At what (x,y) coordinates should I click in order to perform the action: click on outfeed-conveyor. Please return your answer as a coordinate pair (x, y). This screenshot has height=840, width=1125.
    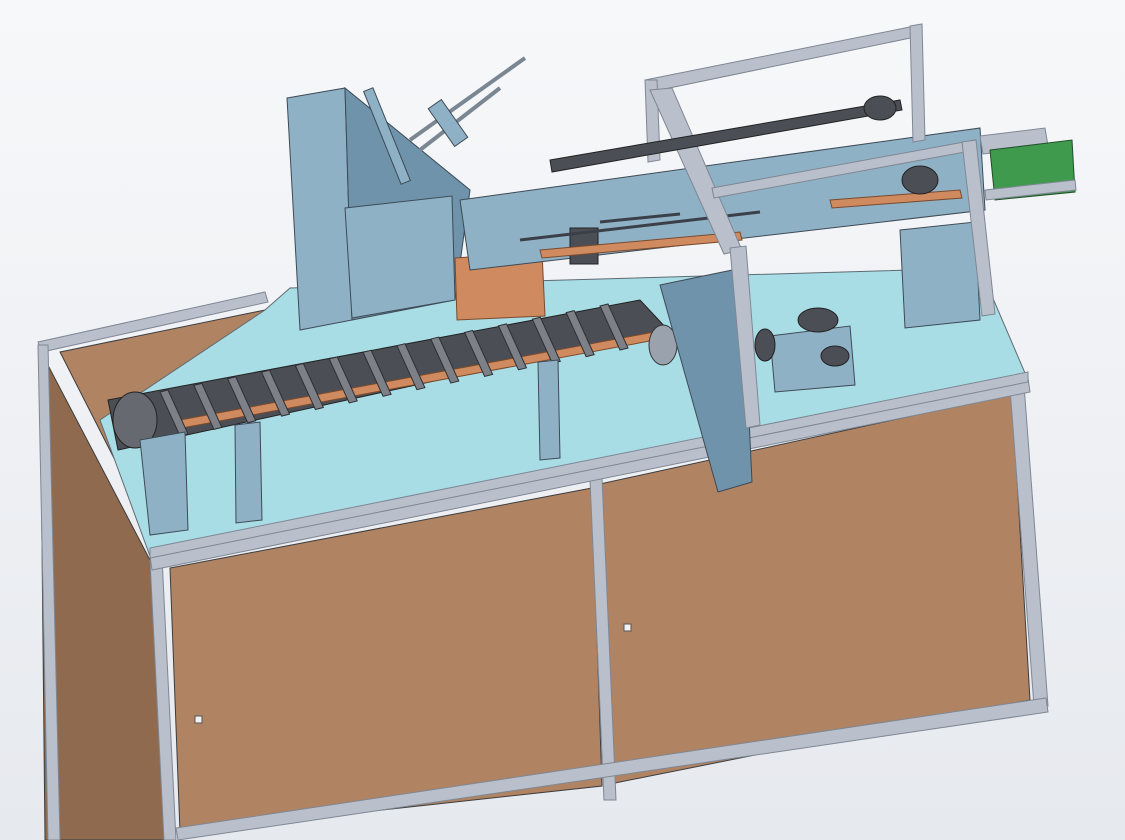
    Looking at the image, I should click on (1028, 164).